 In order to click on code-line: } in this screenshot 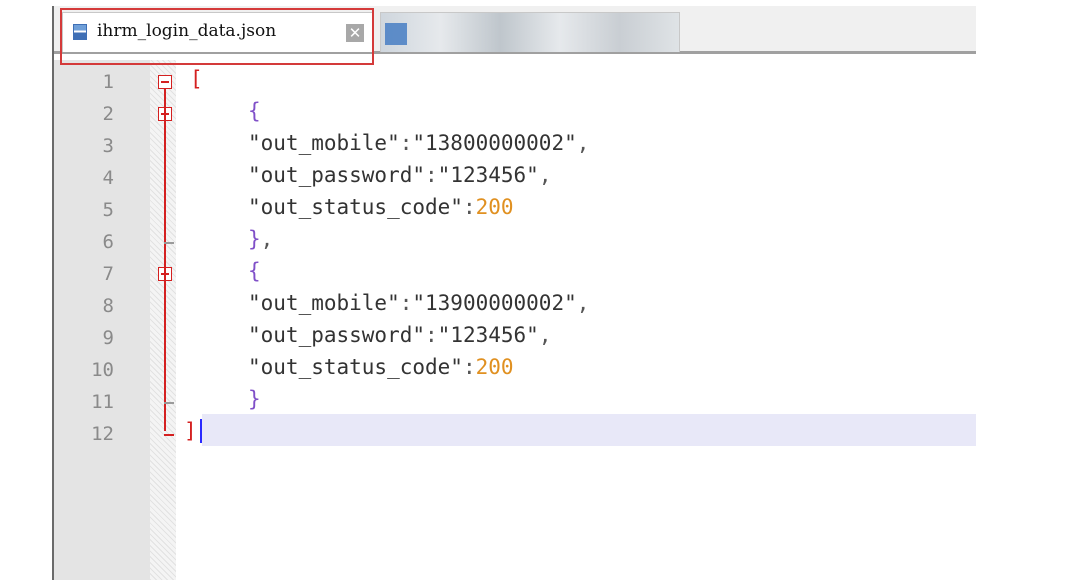, I will do `click(254, 399)`.